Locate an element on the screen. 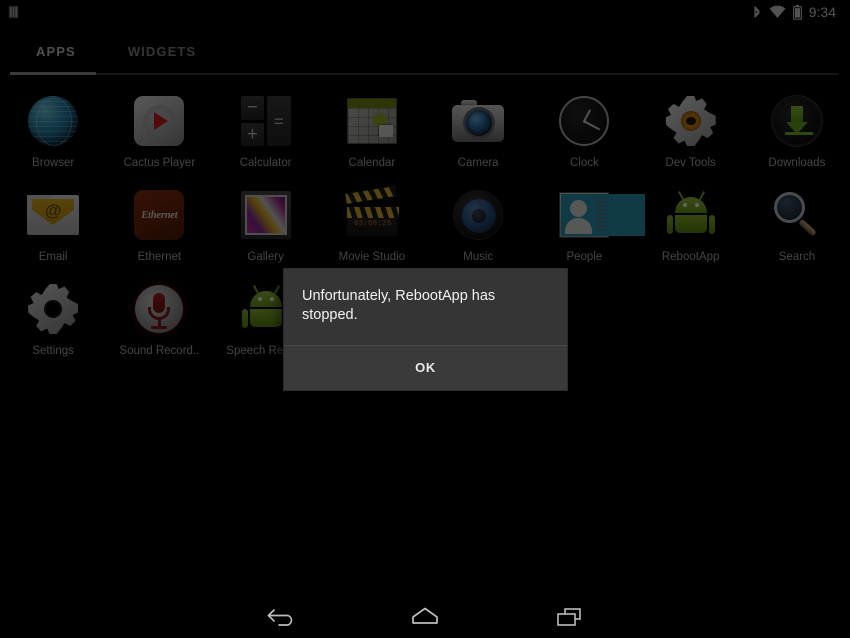  back-arrow-icon is located at coordinates (280, 617).